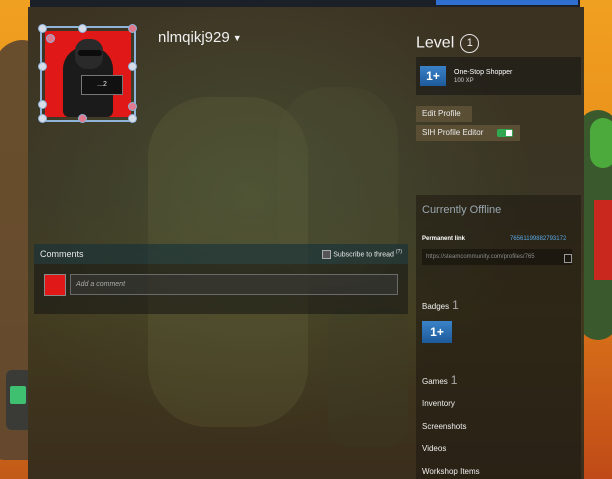 The image size is (612, 479). I want to click on online-status: Currently Offline, so click(462, 210).